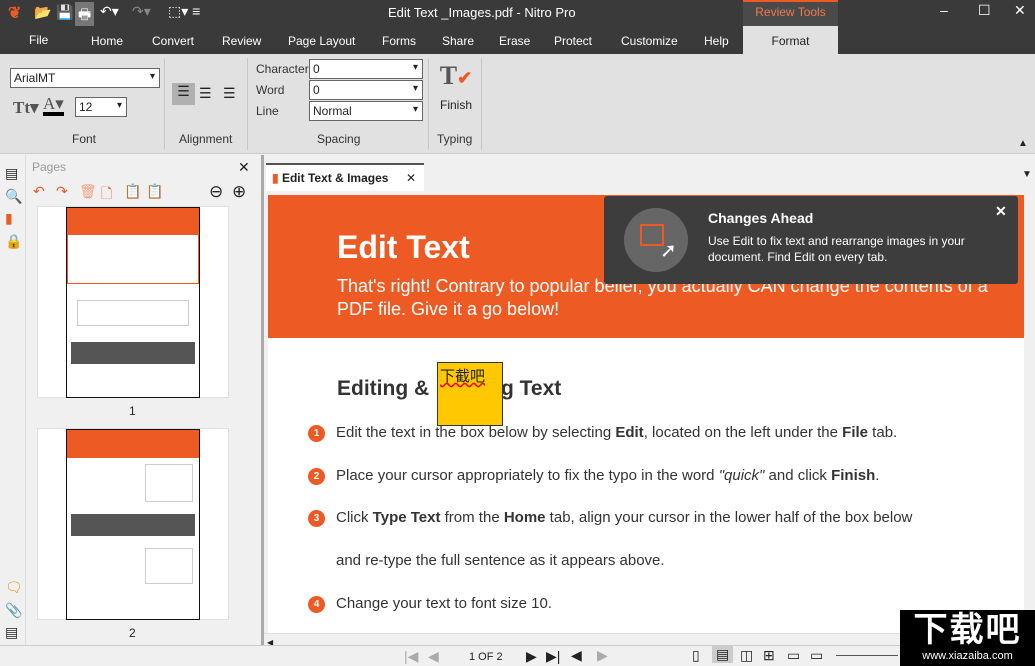  What do you see at coordinates (229, 93) in the screenshot?
I see `align-right-icon: ☰` at bounding box center [229, 93].